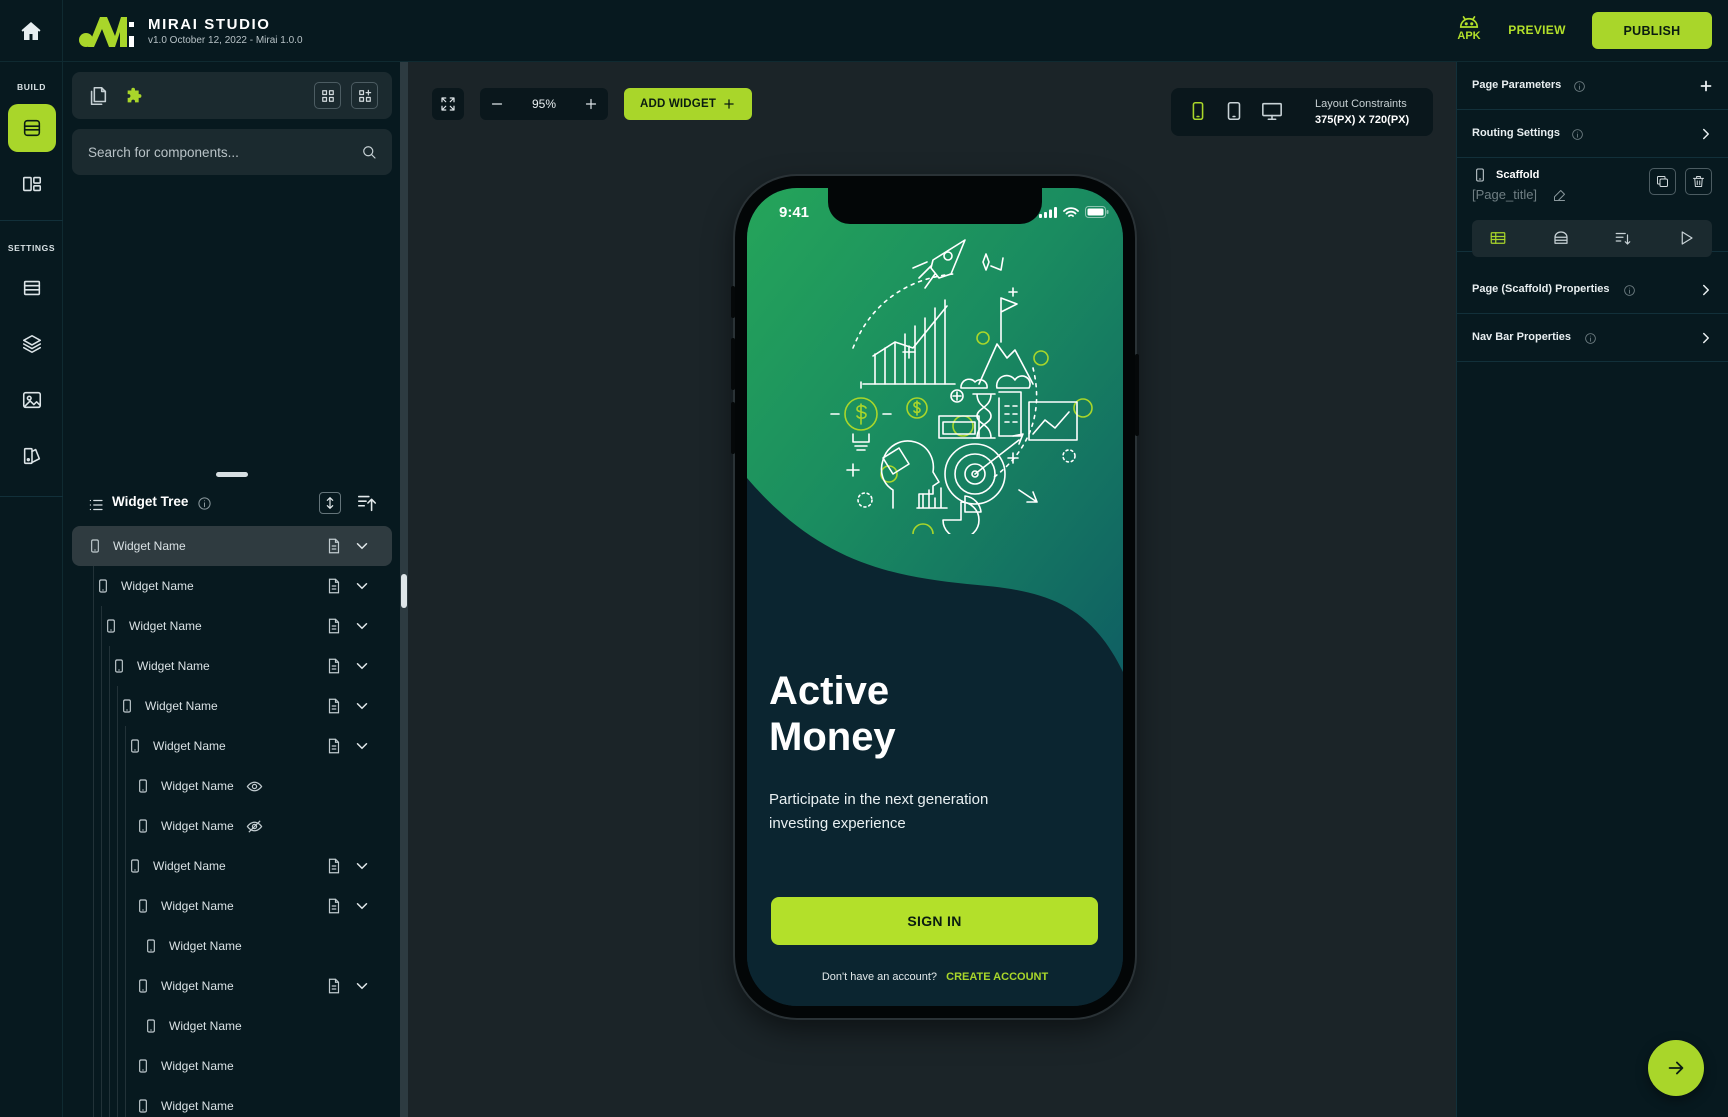  What do you see at coordinates (1234, 111) in the screenshot?
I see `tablet-device-icon` at bounding box center [1234, 111].